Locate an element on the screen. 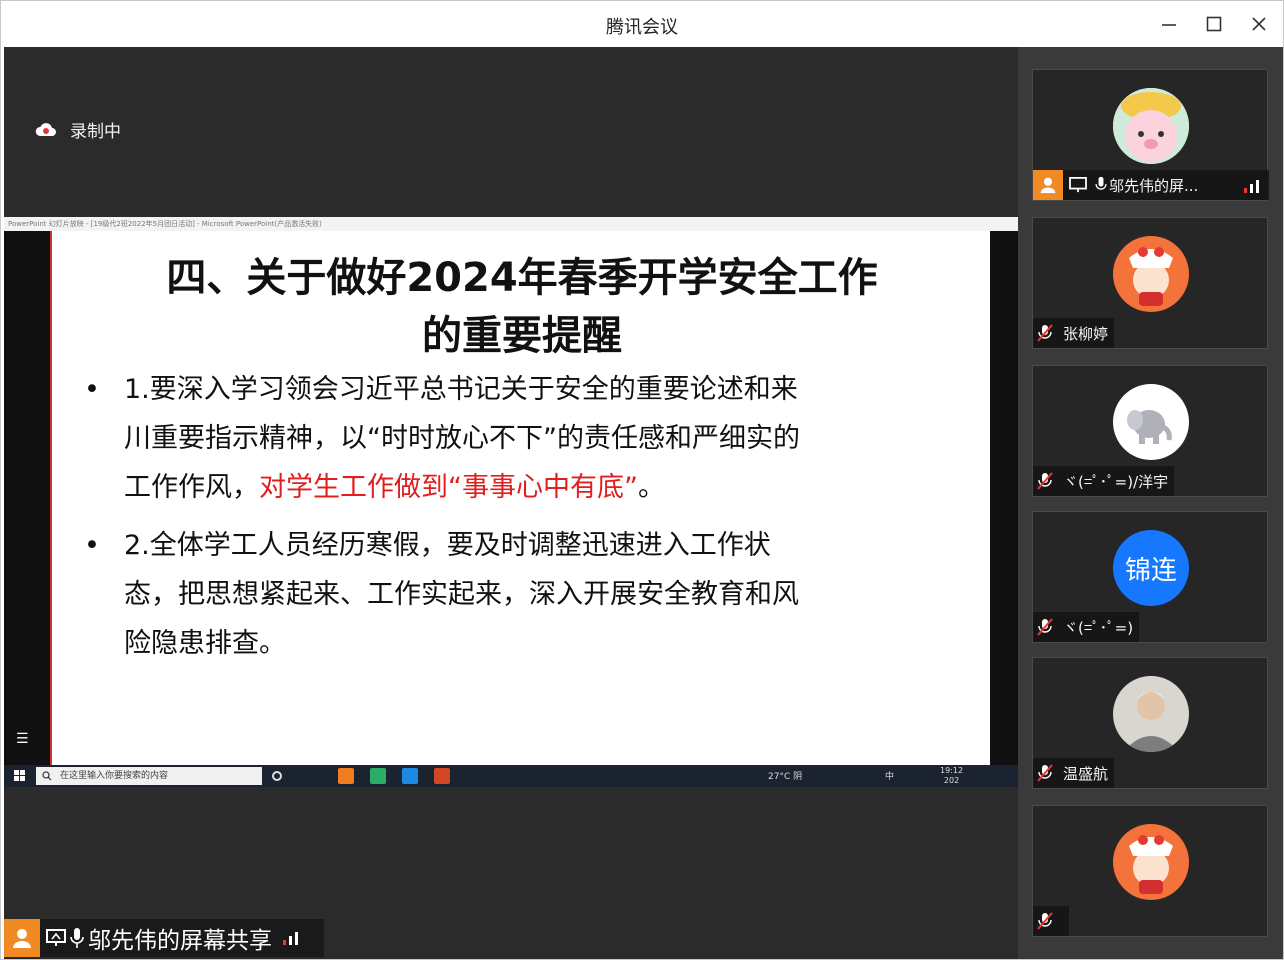 The image size is (1284, 960). participant-name: 温盛航 is located at coordinates (1086, 773).